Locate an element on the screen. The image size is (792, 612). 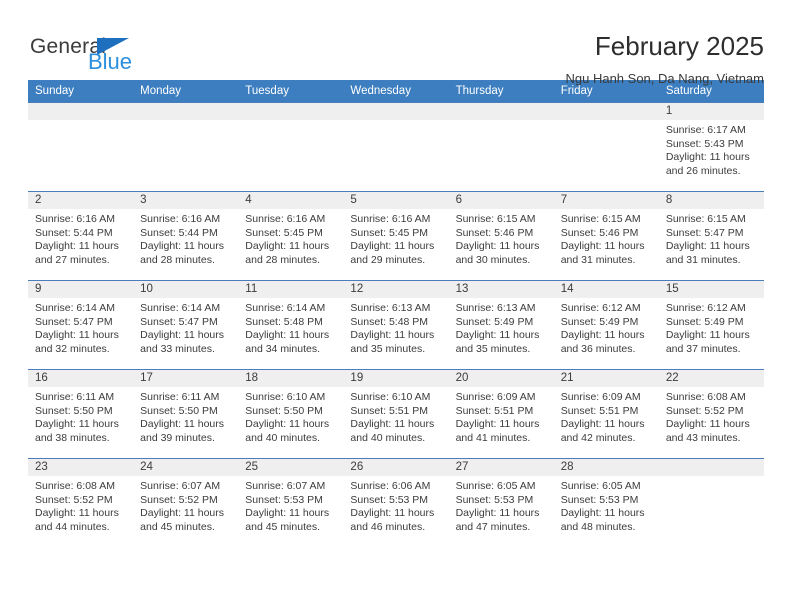
day-number: 25 is located at coordinates (291, 467).